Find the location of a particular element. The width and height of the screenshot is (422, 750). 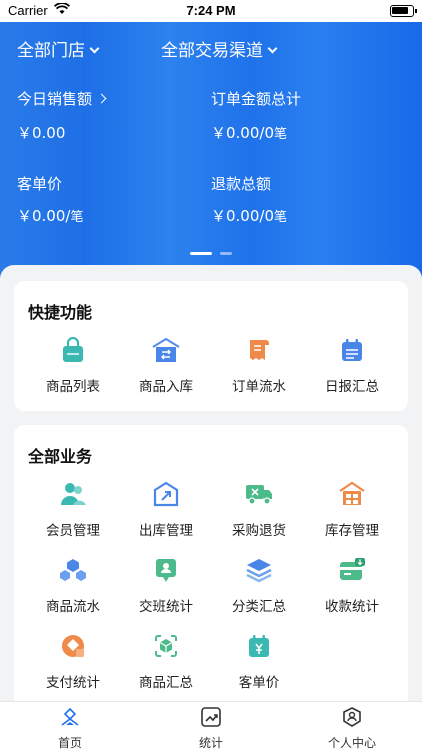

business-item-product-flow: 商品流水 is located at coordinates (73, 586).